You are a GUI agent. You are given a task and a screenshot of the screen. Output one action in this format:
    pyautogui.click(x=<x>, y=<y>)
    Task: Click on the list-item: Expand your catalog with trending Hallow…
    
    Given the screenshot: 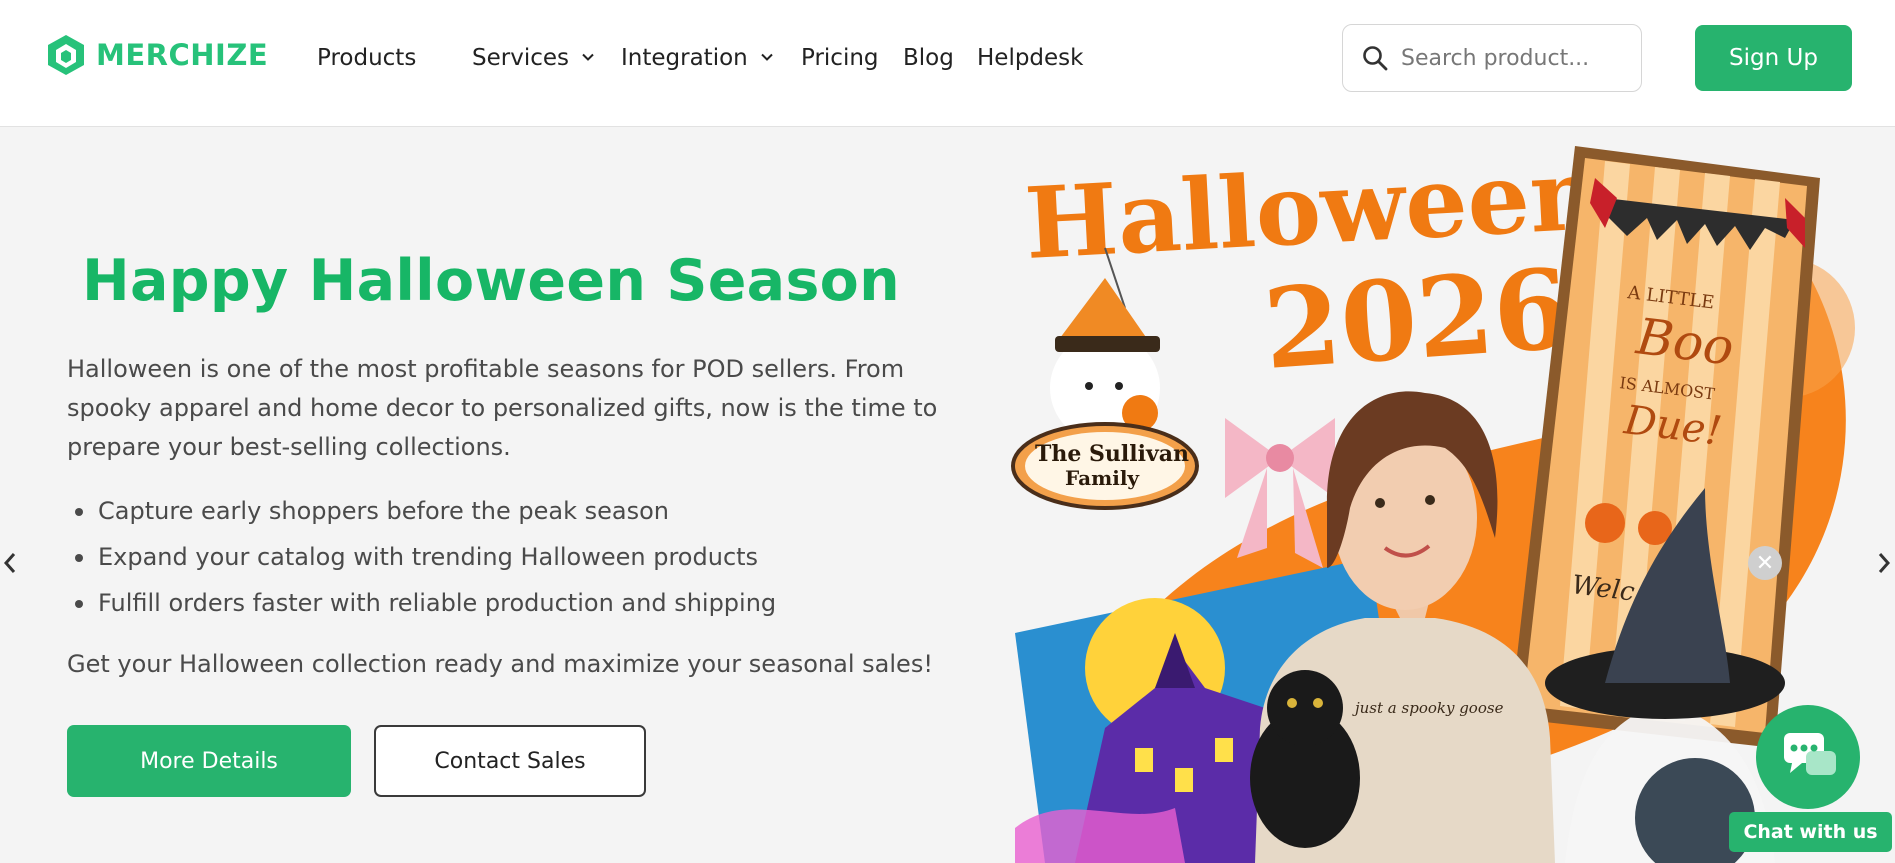 What is the action you would take?
    pyautogui.click(x=421, y=557)
    